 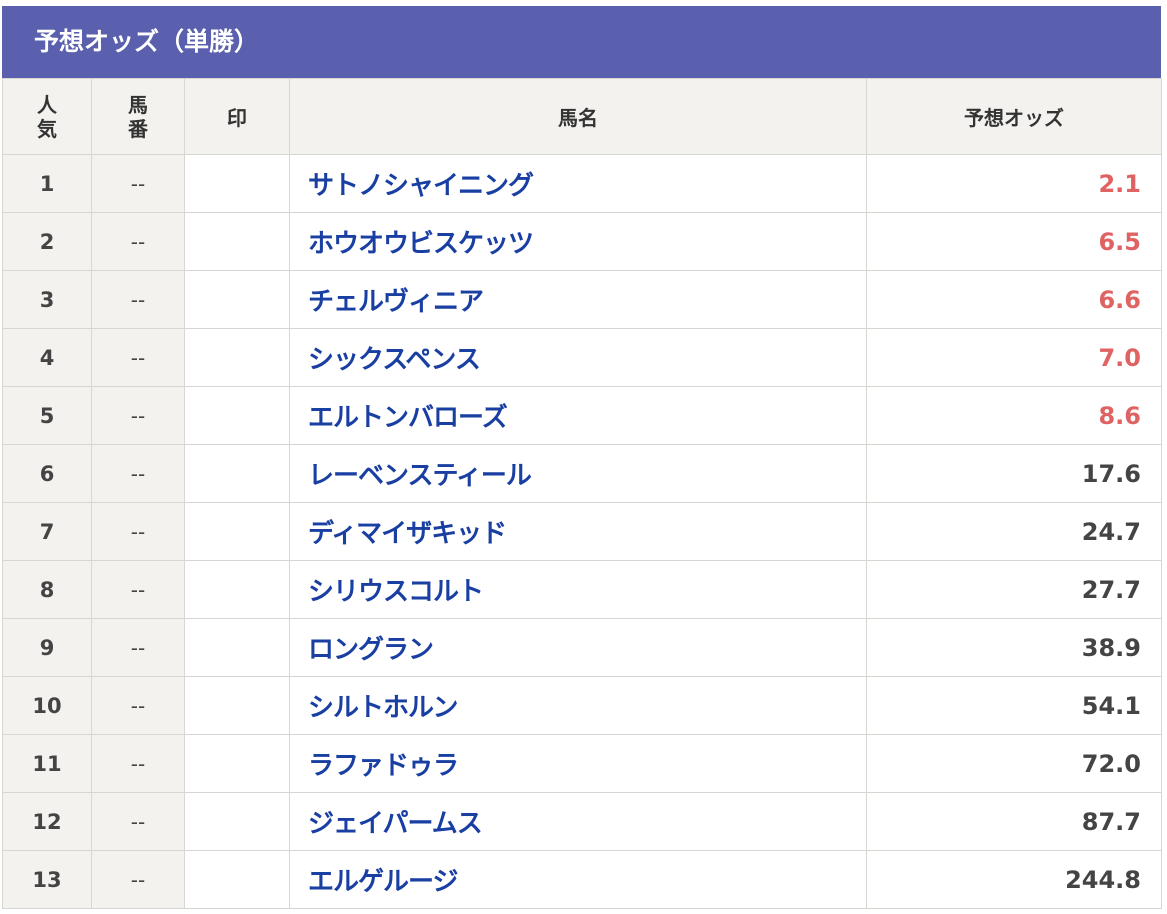 What do you see at coordinates (1014, 763) in the screenshot?
I see `odds-cell: 72.0` at bounding box center [1014, 763].